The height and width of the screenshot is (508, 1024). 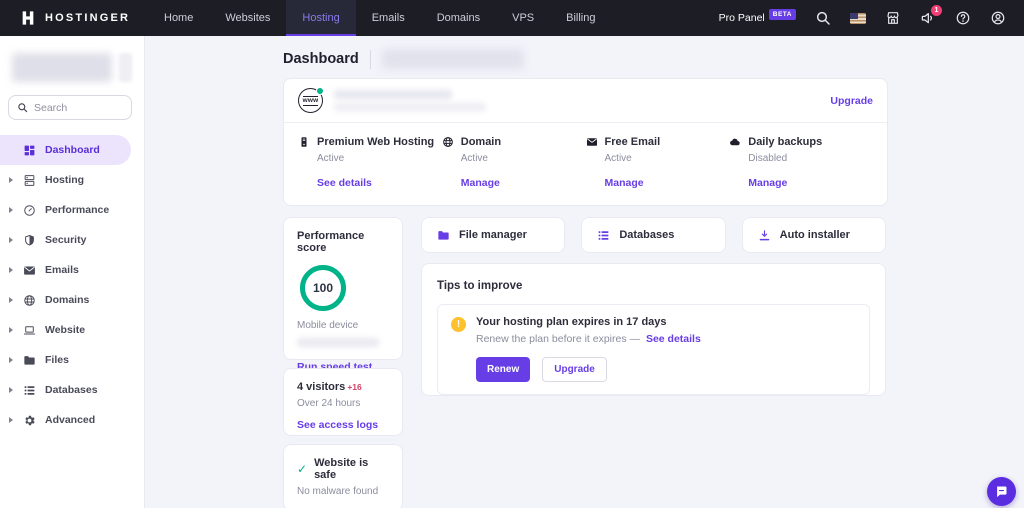 I want to click on sidebar-item-performance: Performance, so click(x=72, y=210).